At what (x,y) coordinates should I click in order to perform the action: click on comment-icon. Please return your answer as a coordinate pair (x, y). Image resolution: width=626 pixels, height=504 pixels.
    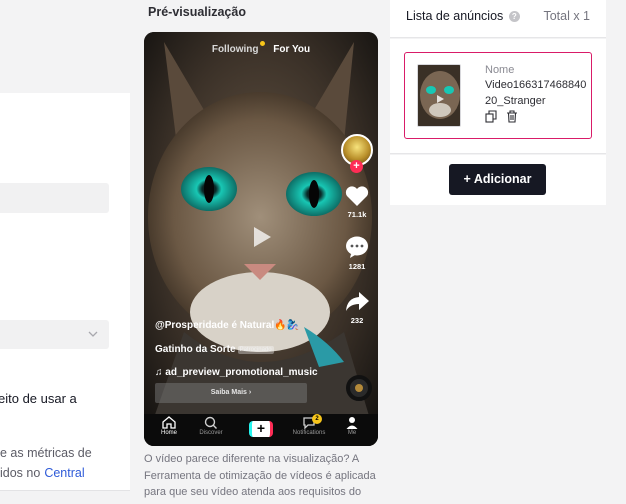
    Looking at the image, I should click on (357, 247).